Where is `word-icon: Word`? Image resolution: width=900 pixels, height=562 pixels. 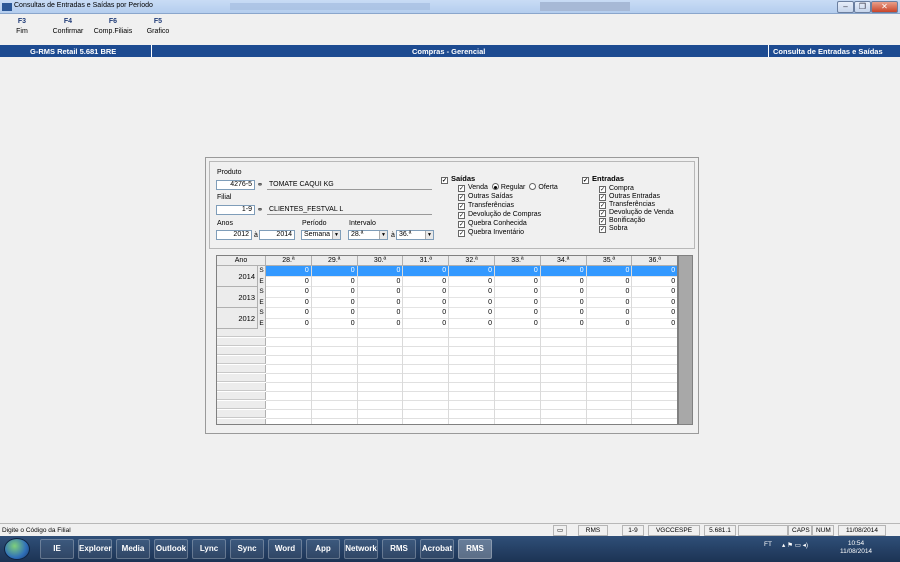
word-icon: Word is located at coordinates (285, 549).